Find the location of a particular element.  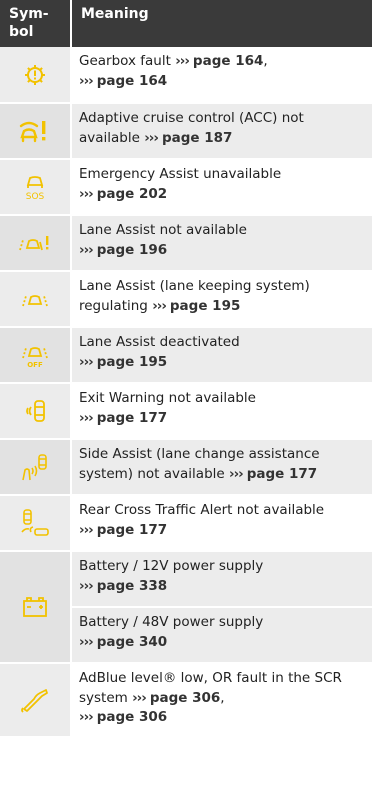

battery-icon is located at coordinates (35, 607).